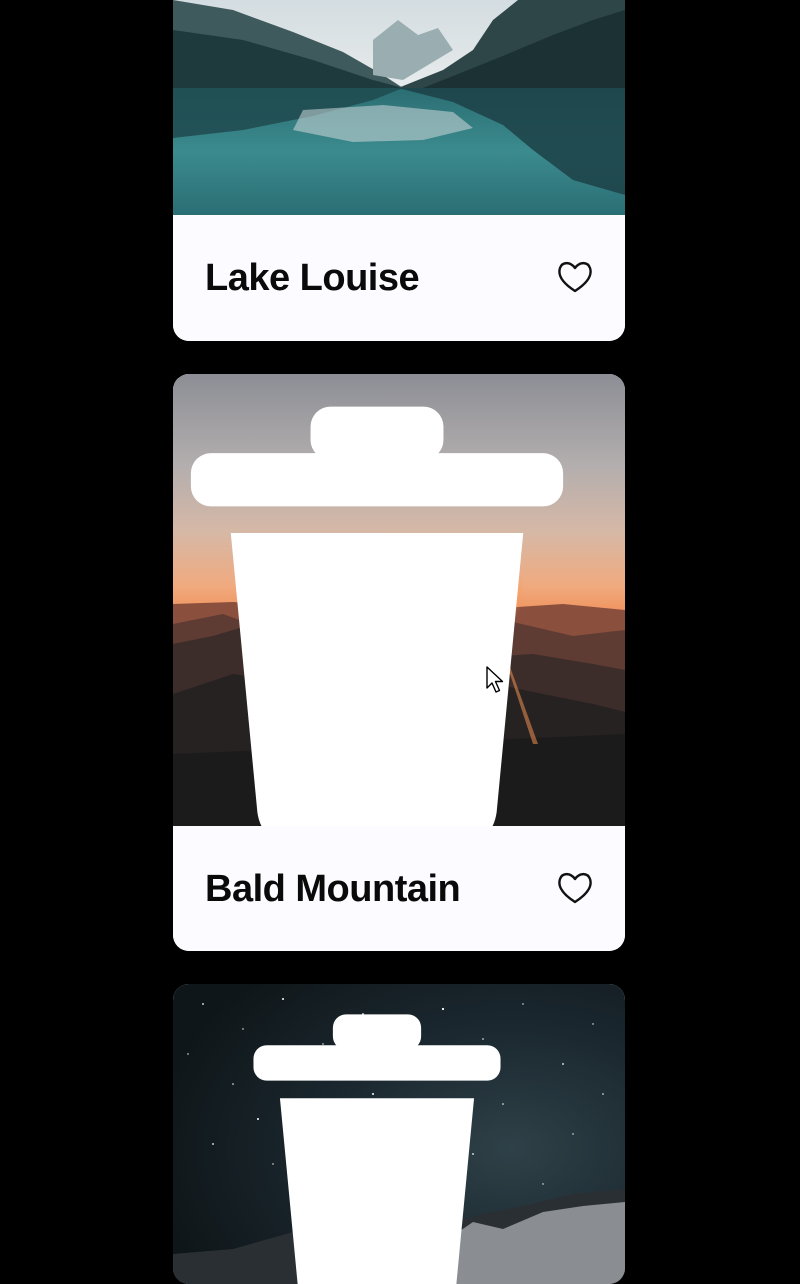  I want to click on trash-icon, so click(388, 1147).